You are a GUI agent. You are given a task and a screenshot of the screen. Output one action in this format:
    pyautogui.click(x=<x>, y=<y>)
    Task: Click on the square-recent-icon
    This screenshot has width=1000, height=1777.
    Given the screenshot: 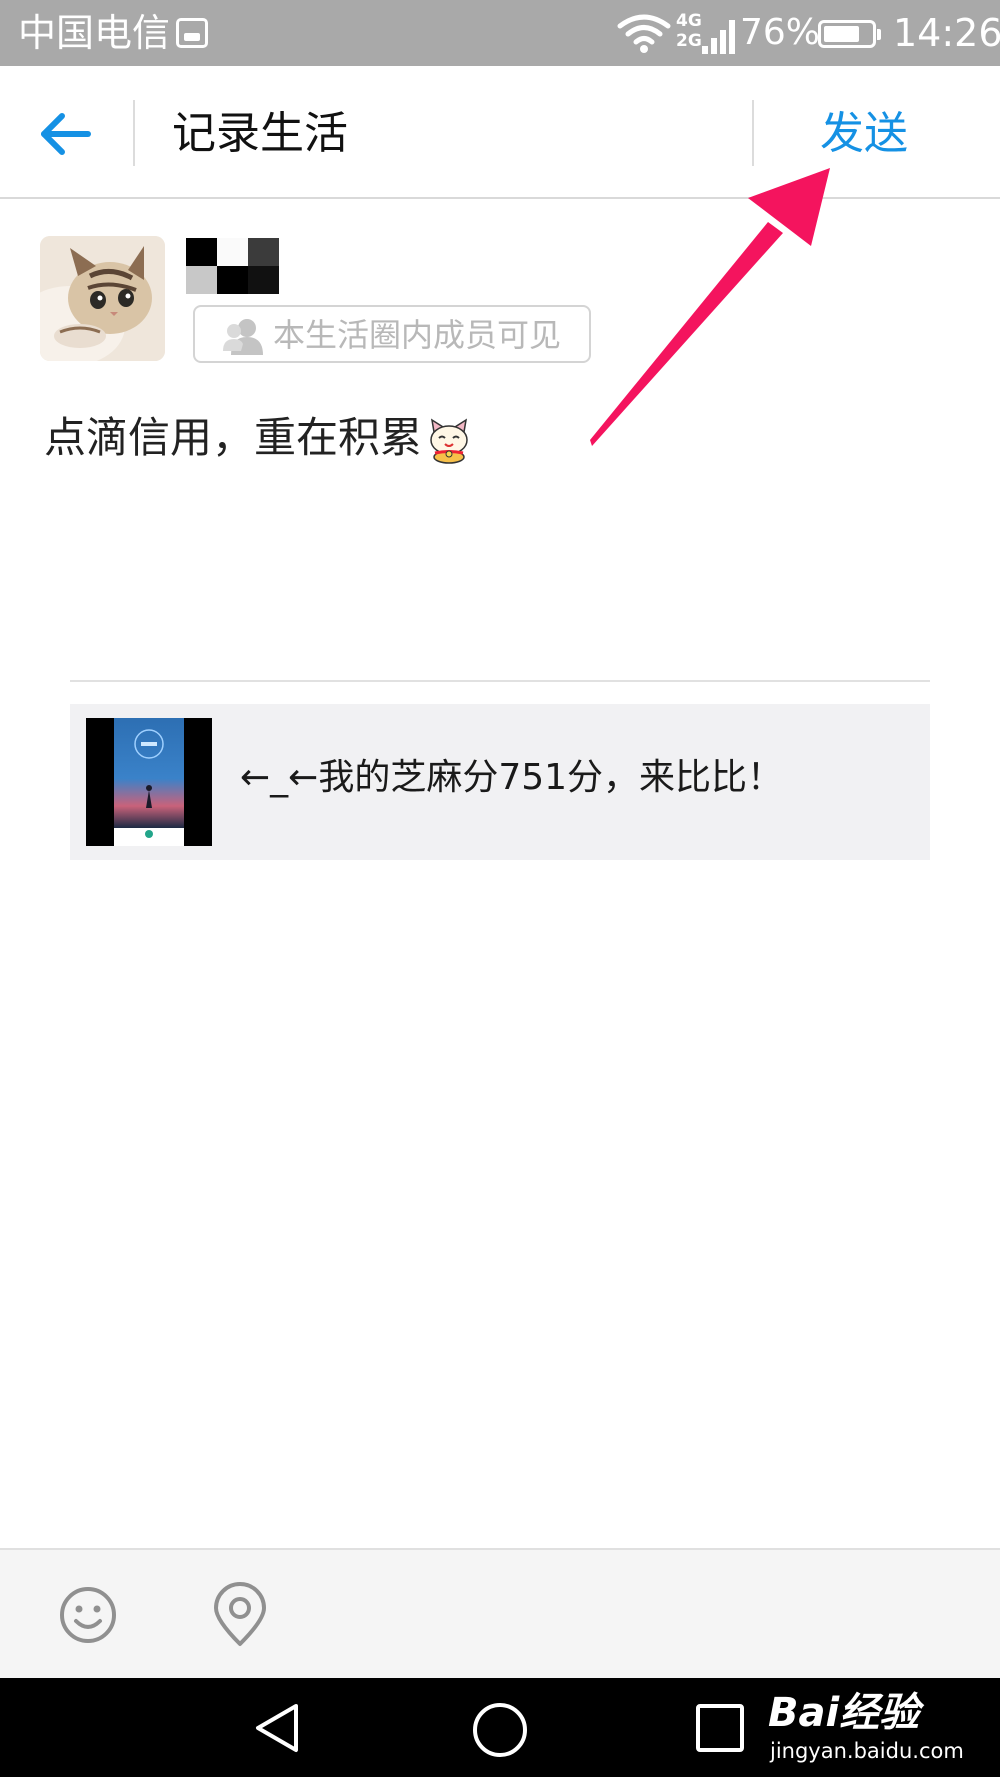 What is the action you would take?
    pyautogui.click(x=720, y=1728)
    